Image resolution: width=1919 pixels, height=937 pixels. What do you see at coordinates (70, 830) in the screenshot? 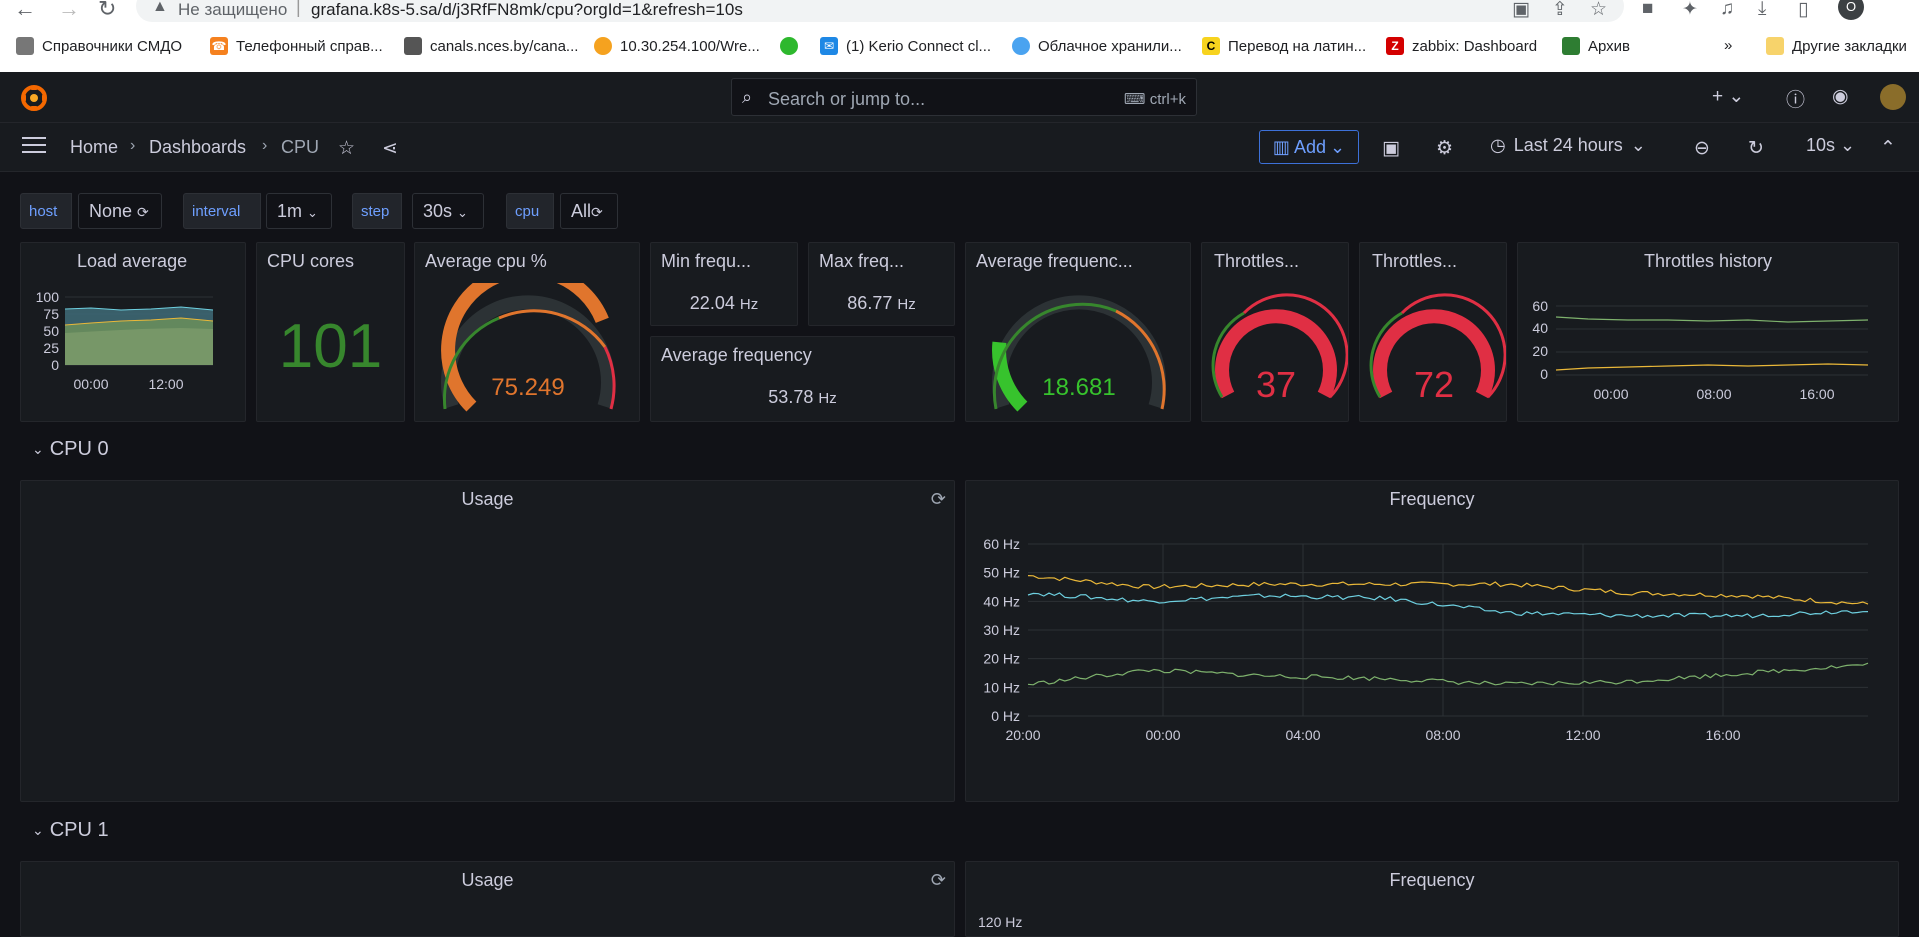
I see `row-header-cpu-1: ⌄ CPU 1` at bounding box center [70, 830].